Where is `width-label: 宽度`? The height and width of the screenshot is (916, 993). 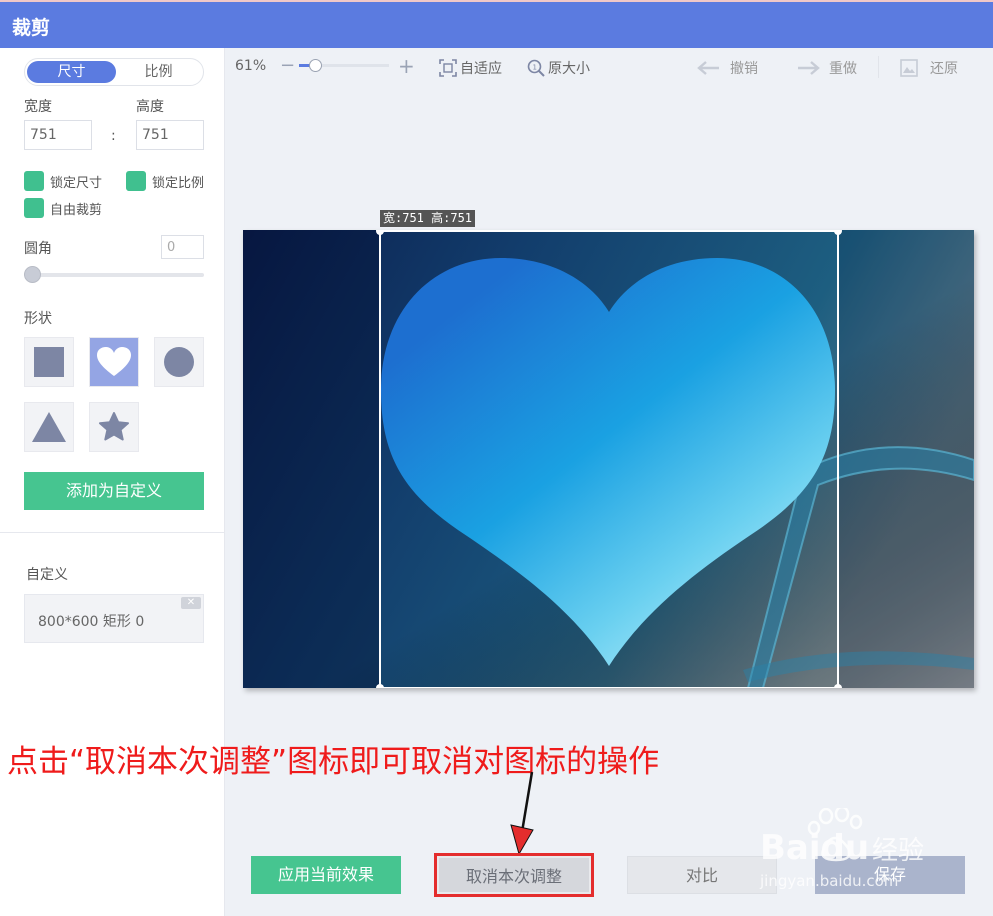
width-label: 宽度 is located at coordinates (38, 107).